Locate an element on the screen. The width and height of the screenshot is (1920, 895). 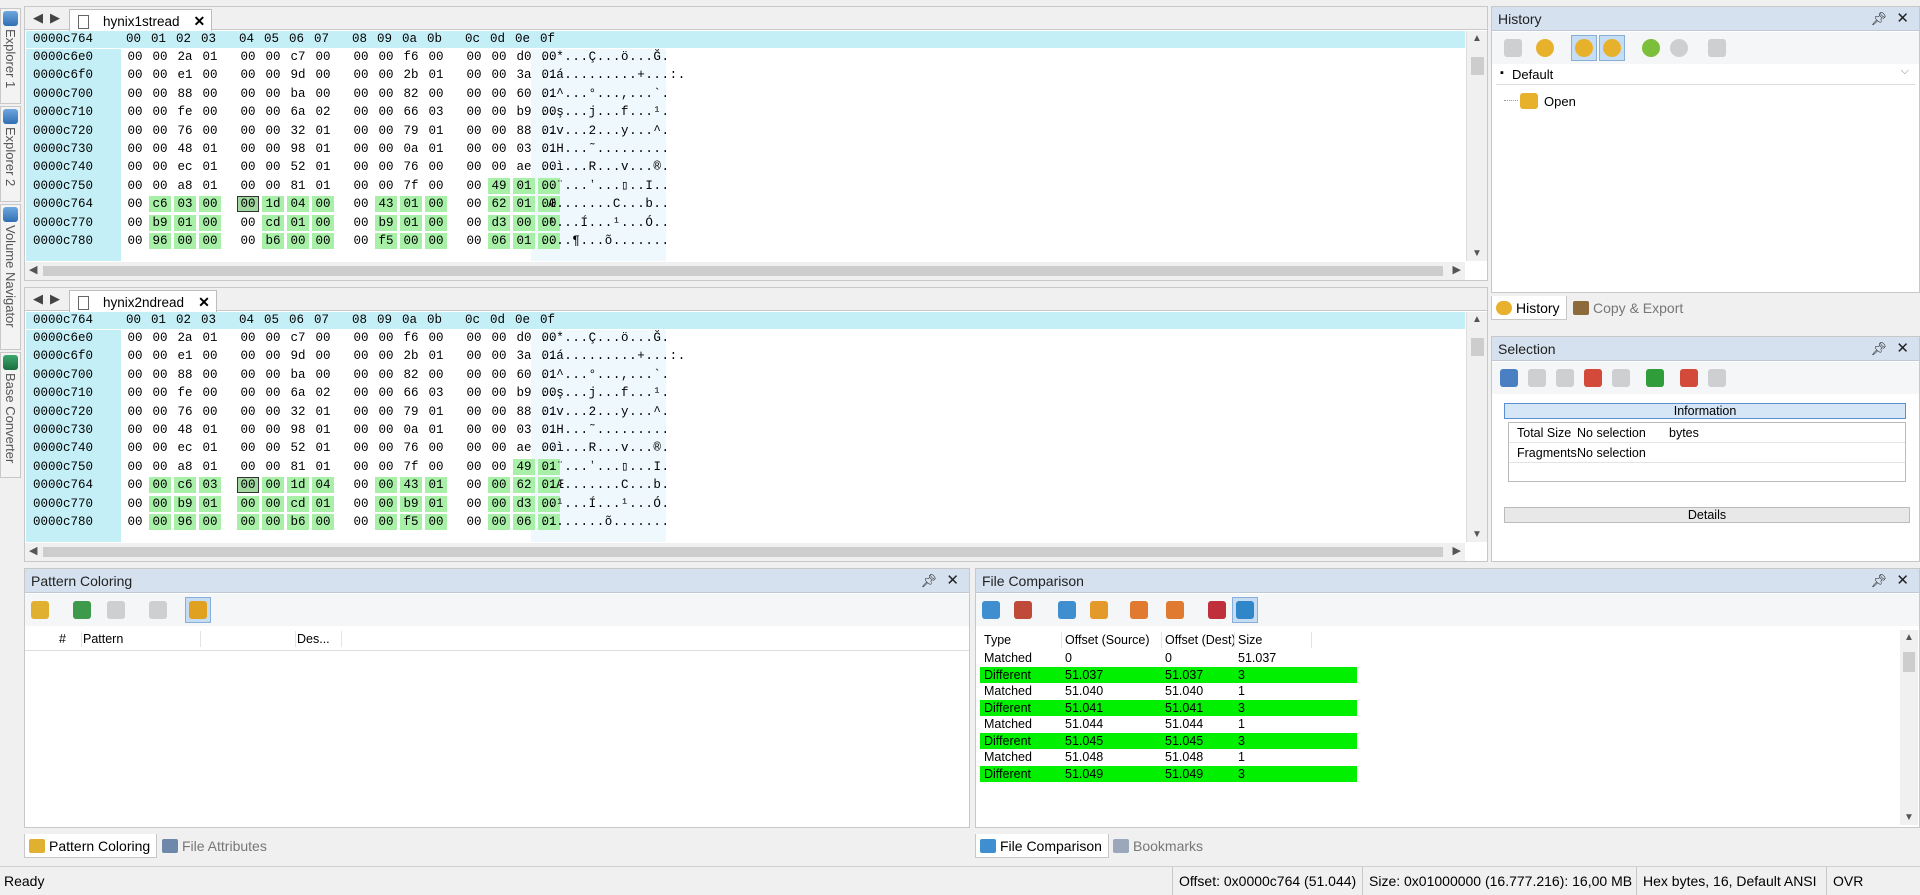
comparison-row: Matched 0 0 51.037 is located at coordinates (1168, 658).